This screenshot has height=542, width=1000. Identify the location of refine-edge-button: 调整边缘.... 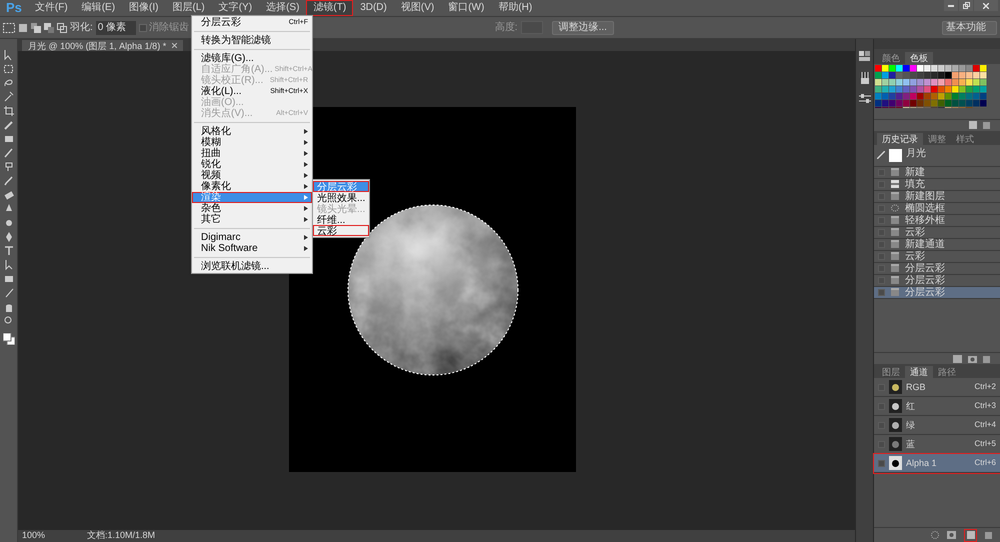
(583, 27).